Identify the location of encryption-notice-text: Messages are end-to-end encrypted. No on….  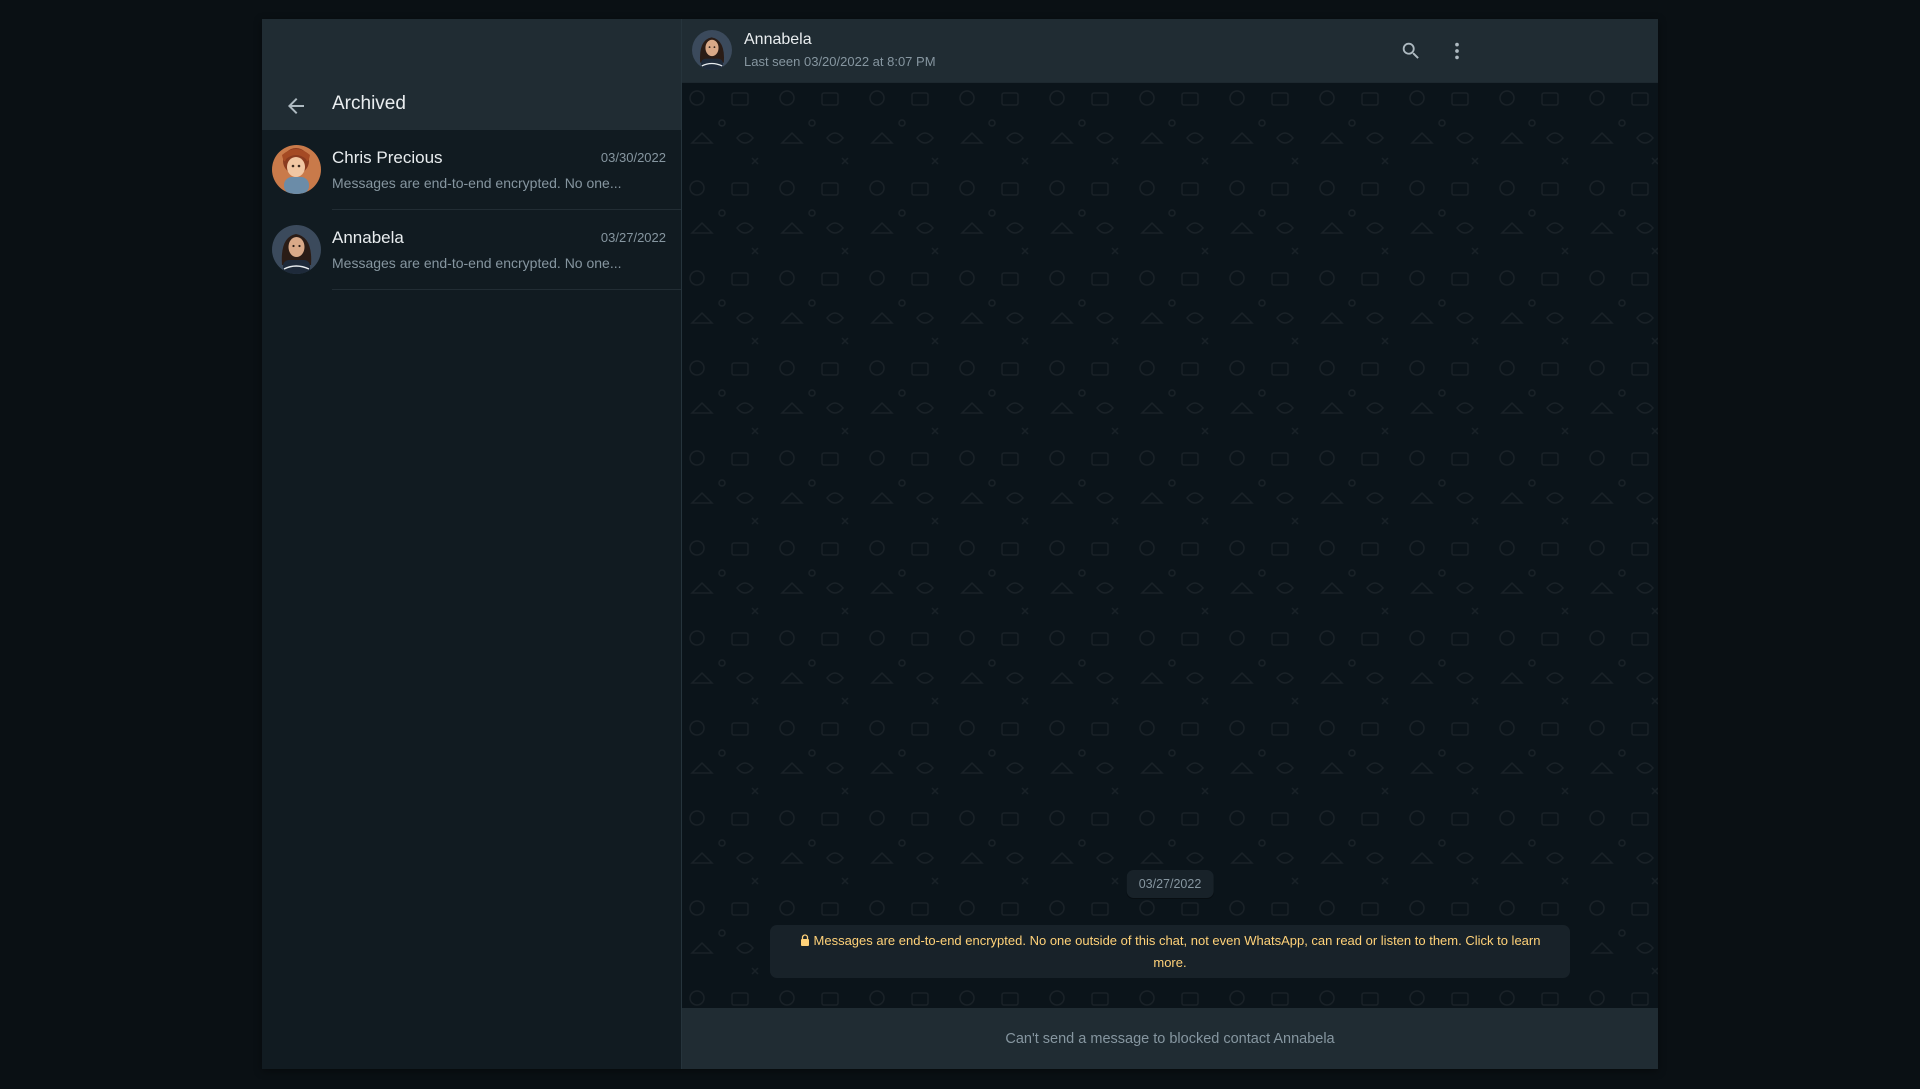
(1177, 951).